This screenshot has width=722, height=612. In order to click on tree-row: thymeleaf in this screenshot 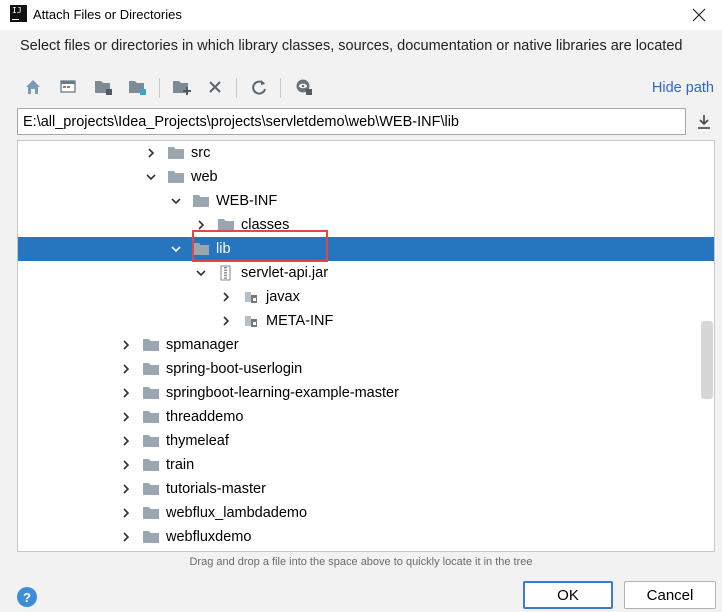, I will do `click(366, 441)`.